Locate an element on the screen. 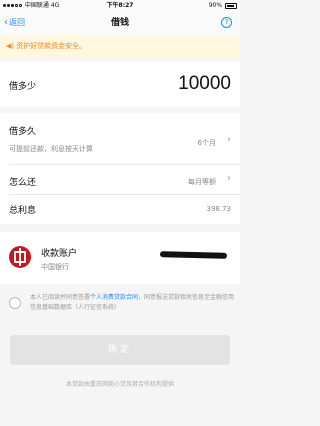 Image resolution: width=320 pixels, height=426 pixels. security-notice: ◀) 资护好贷款资金安全。 is located at coordinates (120, 46).